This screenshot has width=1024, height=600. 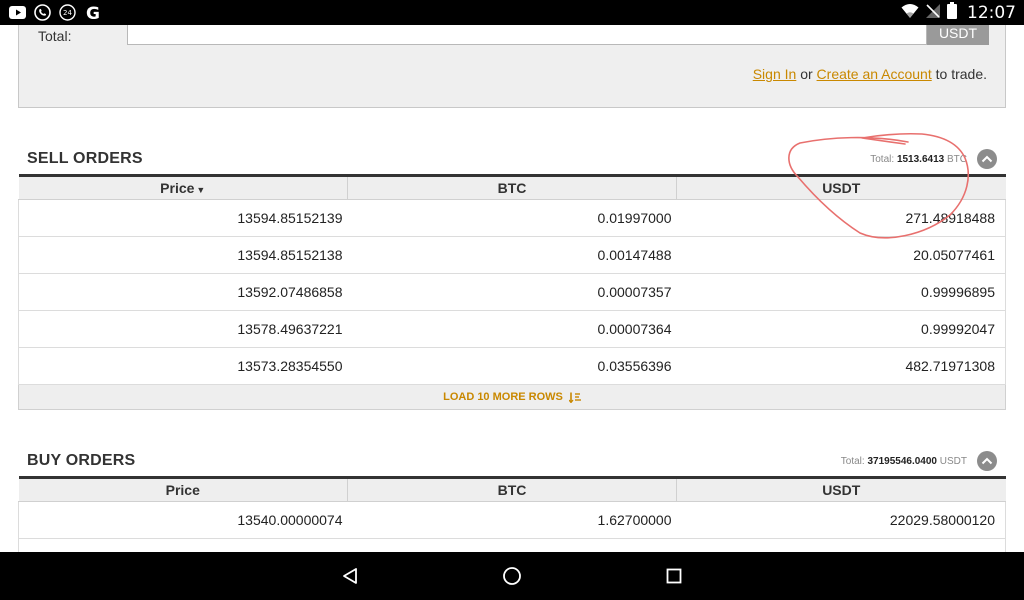 I want to click on home-button, so click(x=512, y=576).